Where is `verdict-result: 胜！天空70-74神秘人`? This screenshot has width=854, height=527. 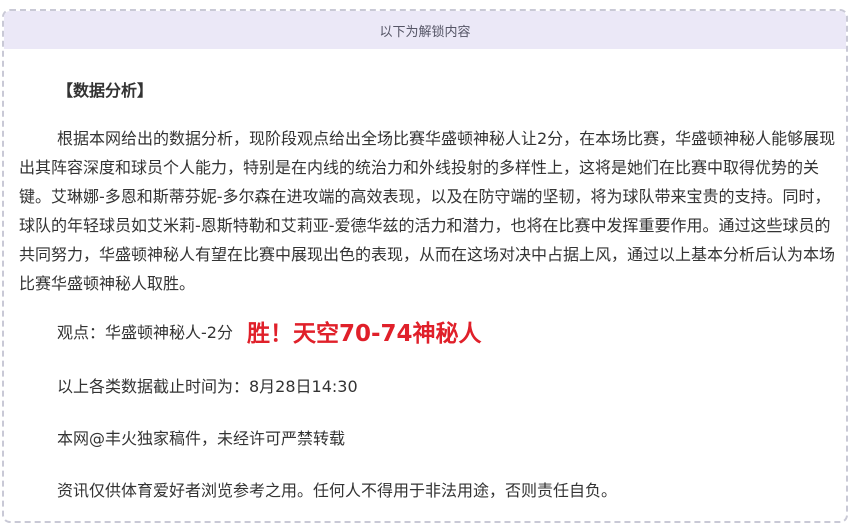
verdict-result: 胜！天空70-74神秘人 is located at coordinates (364, 334).